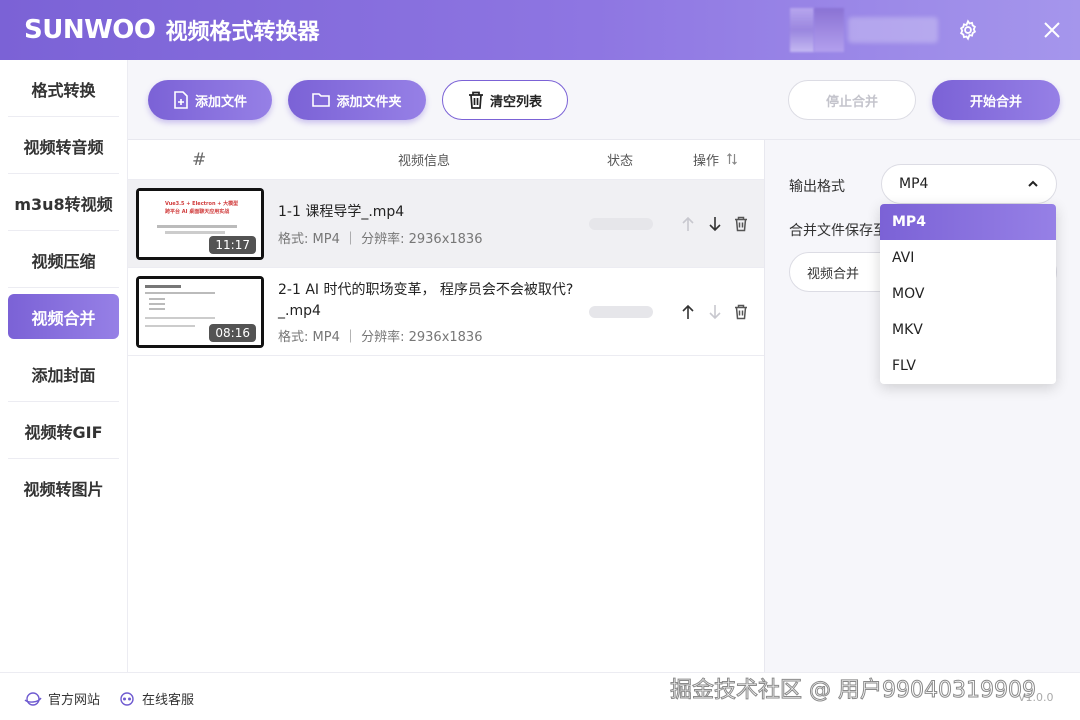  I want to click on video-thumbnail: 08:16, so click(200, 312).